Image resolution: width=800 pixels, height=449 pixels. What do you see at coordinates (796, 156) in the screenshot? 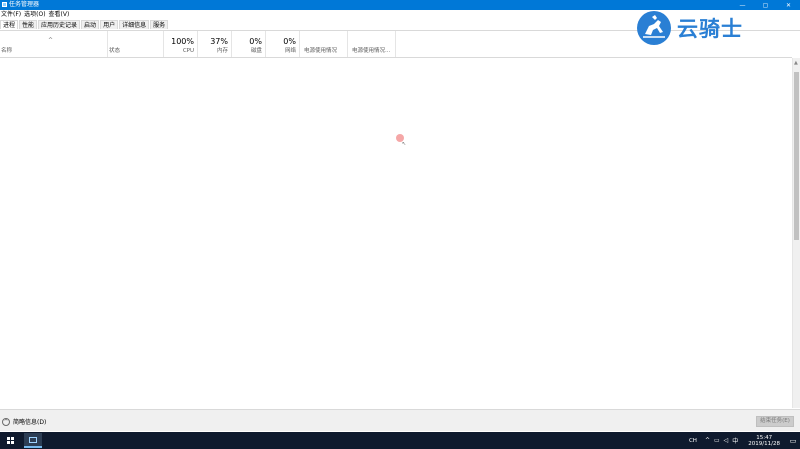
I see `scrollbar-thumb` at bounding box center [796, 156].